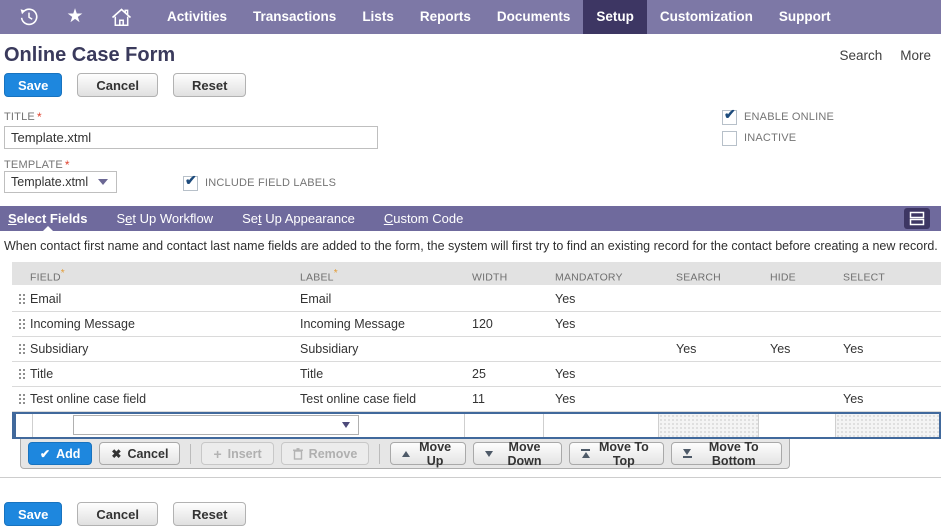  What do you see at coordinates (24, 425) in the screenshot?
I see `edit-row-handle-cell` at bounding box center [24, 425].